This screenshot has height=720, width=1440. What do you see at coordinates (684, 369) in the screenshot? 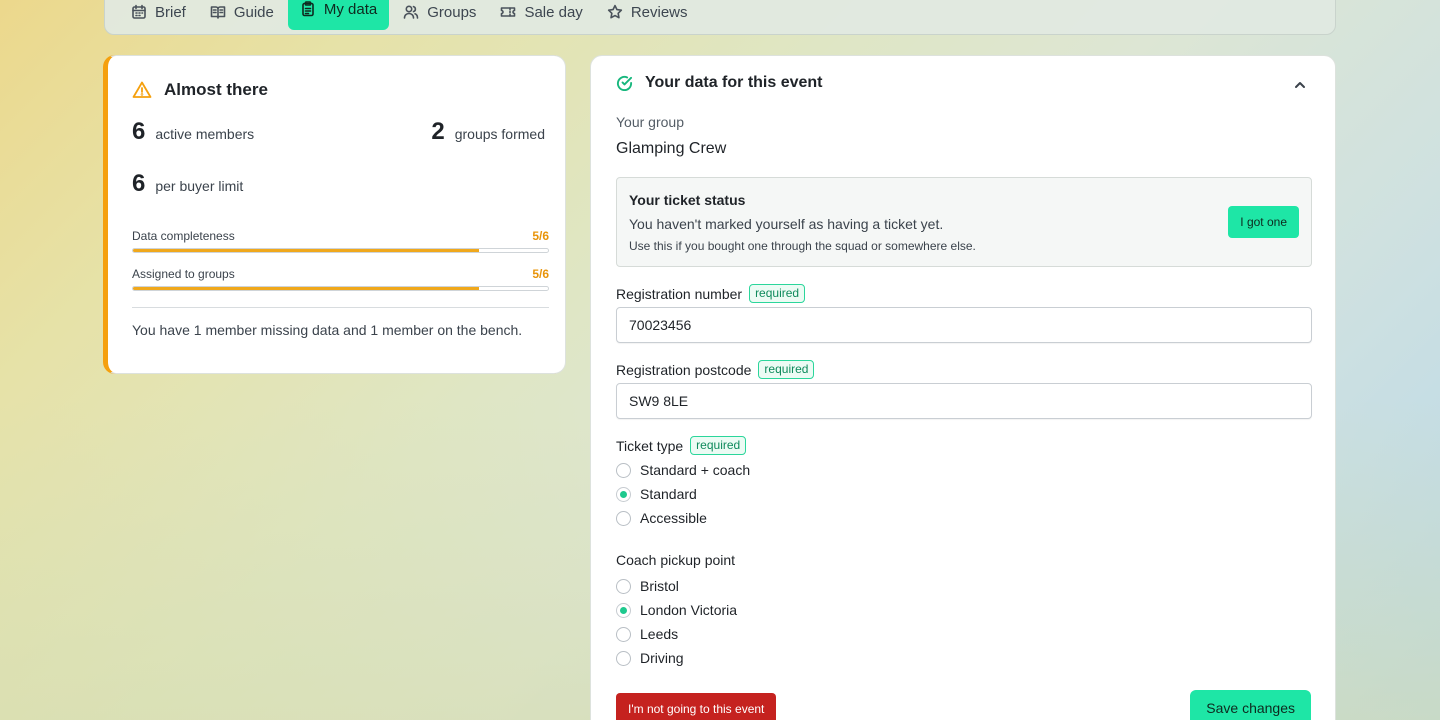
I see `registration-postcode-label: Registration postcode` at bounding box center [684, 369].